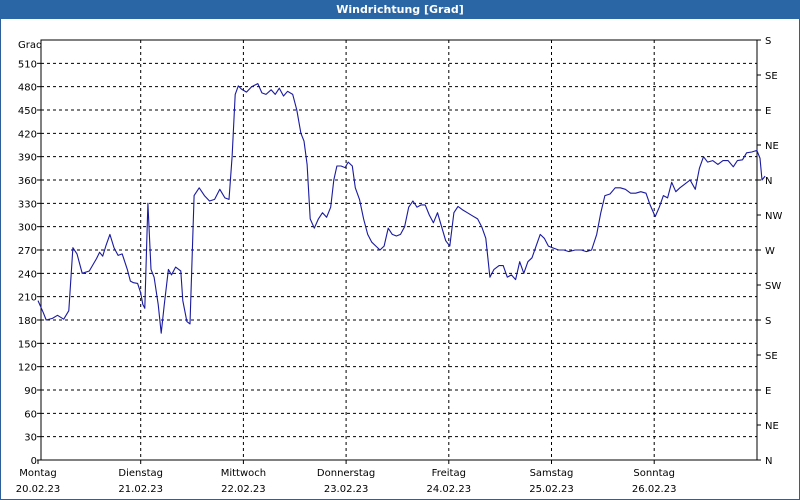 The width and height of the screenshot is (800, 500). I want to click on right-axis-ticks: N NE E SE S SW W NW N NE E SE S, so click(769, 251).